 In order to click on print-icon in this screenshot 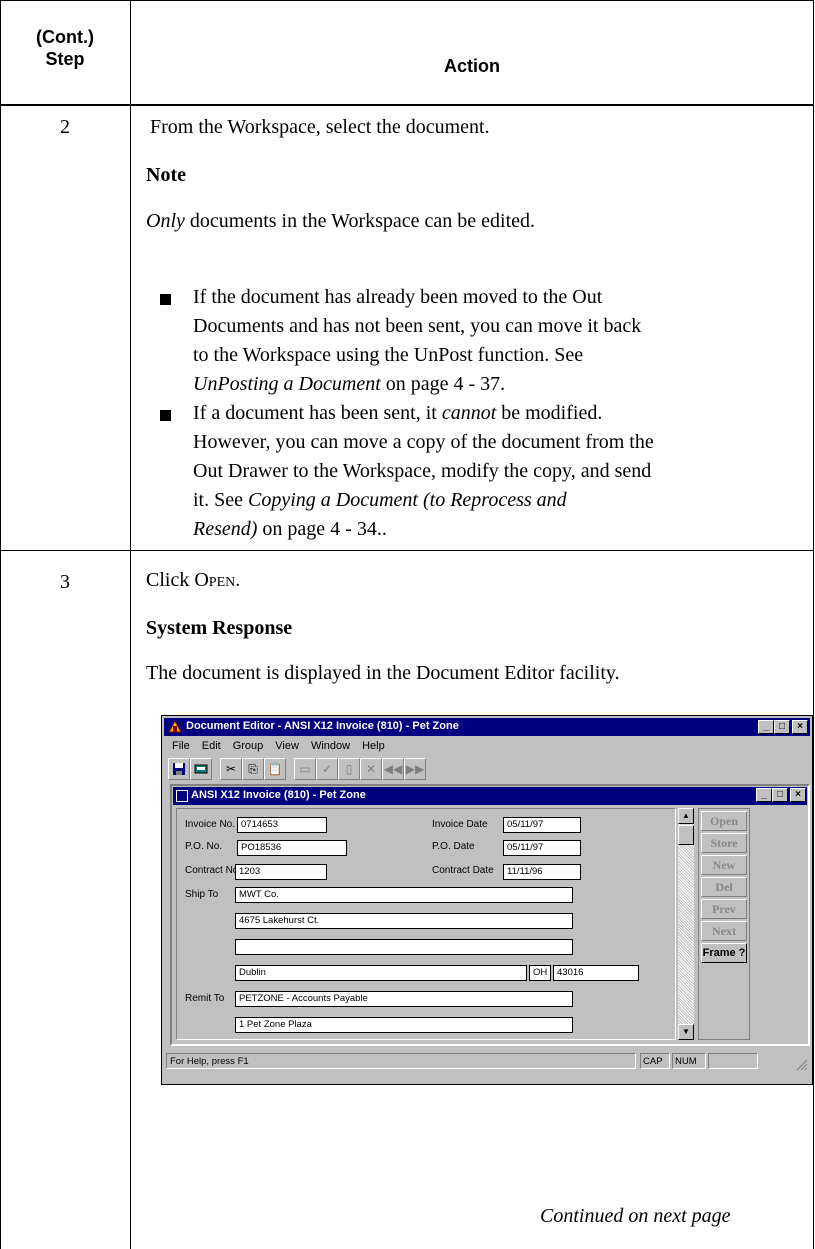, I will do `click(201, 769)`.